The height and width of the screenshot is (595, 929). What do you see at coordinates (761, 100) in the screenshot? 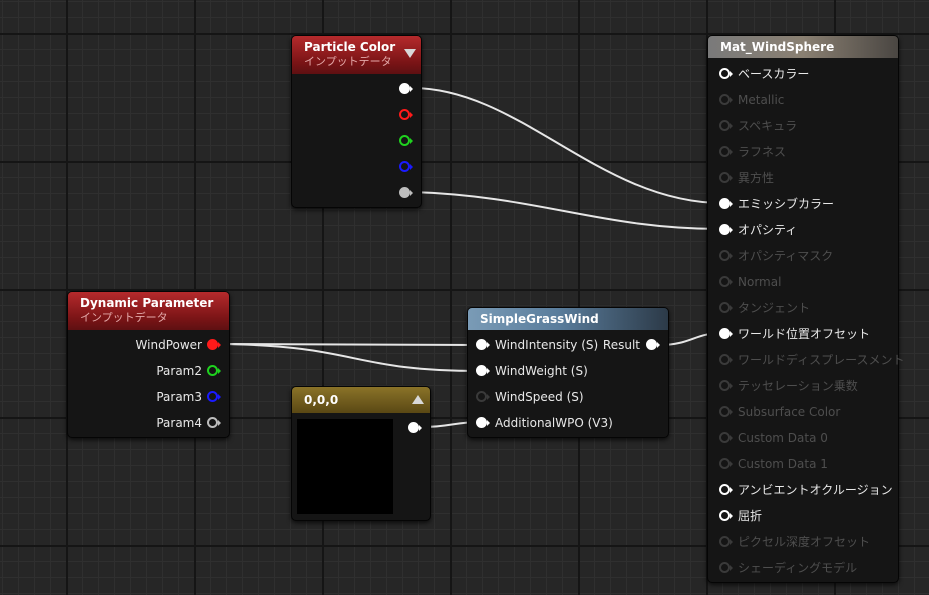
I see `material-input-label: Metallic` at bounding box center [761, 100].